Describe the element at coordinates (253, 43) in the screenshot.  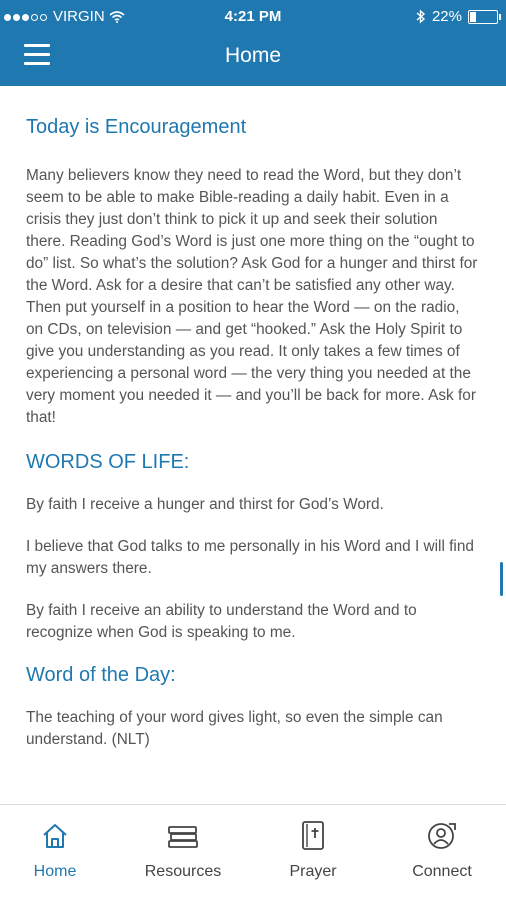
I see `app-header: VIRGIN 4:21 PM 22% Home` at that location.